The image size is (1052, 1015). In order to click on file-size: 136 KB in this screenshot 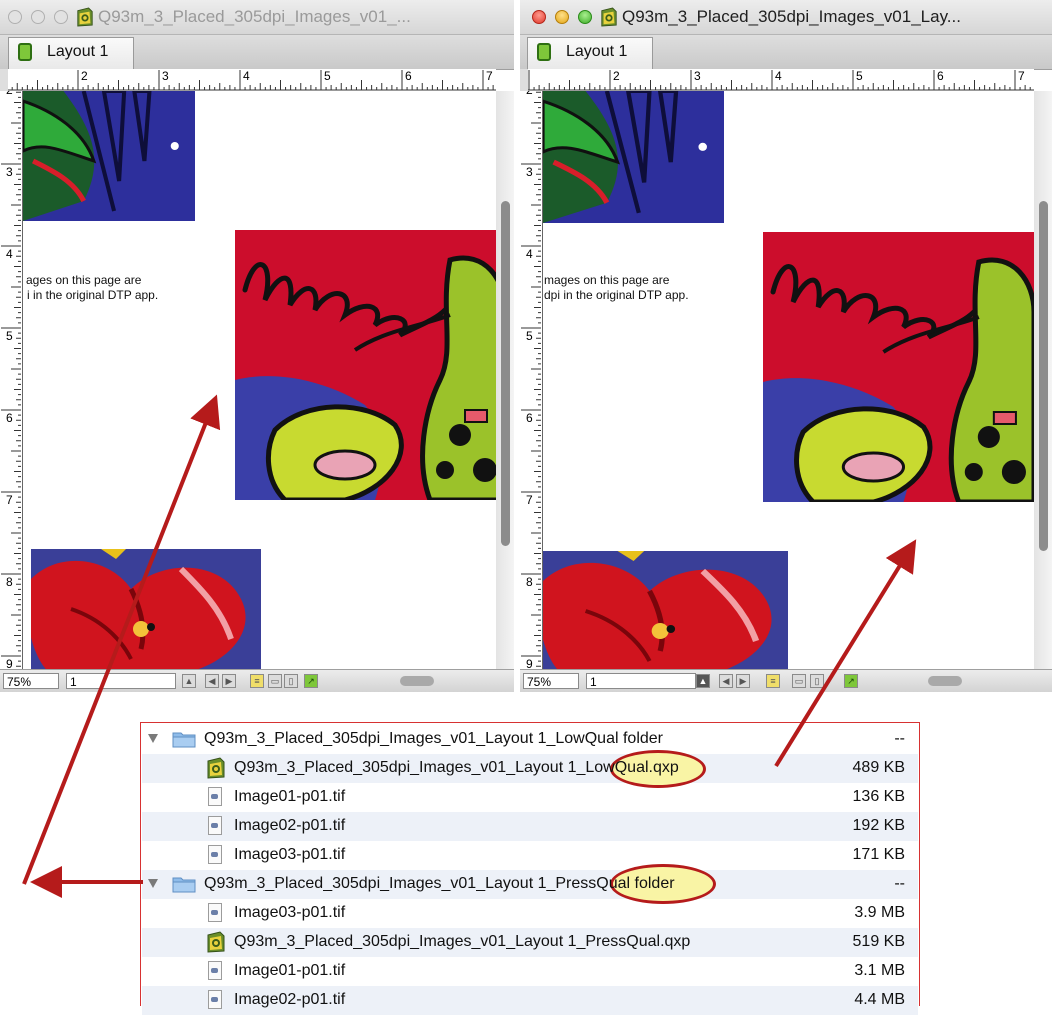, I will do `click(878, 796)`.